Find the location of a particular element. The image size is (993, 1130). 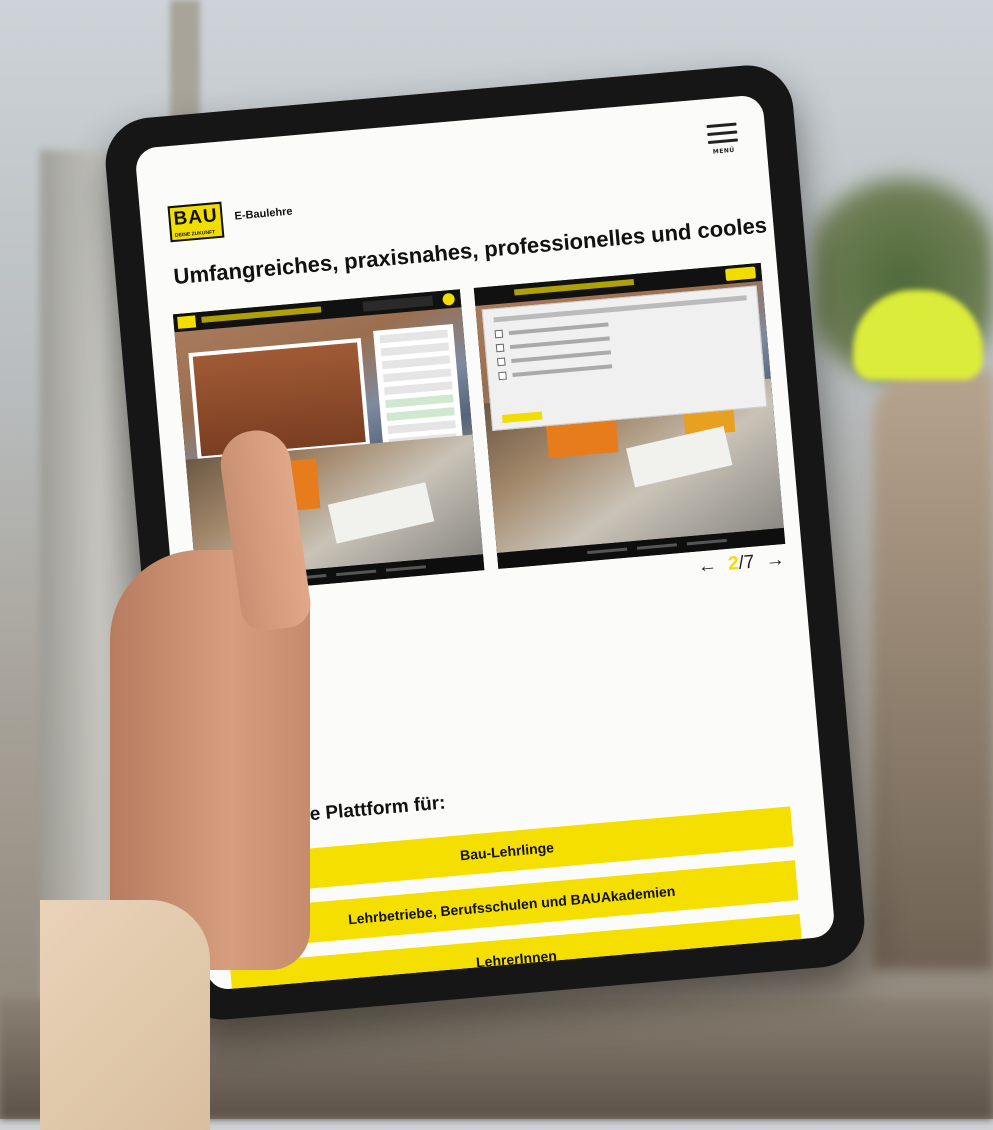

pager-total: 7 is located at coordinates (749, 562).